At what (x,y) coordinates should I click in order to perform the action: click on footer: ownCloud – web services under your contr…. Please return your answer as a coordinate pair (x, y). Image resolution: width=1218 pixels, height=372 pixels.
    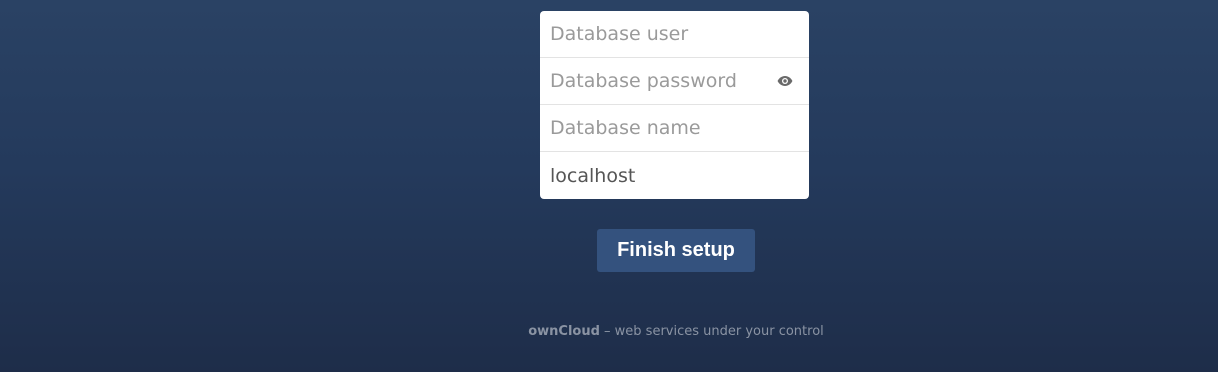
    Looking at the image, I should click on (609, 331).